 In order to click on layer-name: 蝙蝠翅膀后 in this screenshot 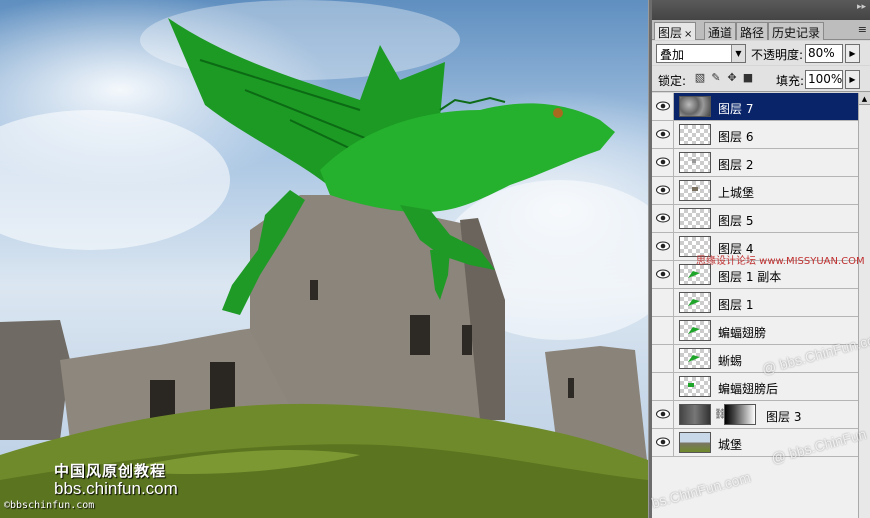, I will do `click(748, 389)`.